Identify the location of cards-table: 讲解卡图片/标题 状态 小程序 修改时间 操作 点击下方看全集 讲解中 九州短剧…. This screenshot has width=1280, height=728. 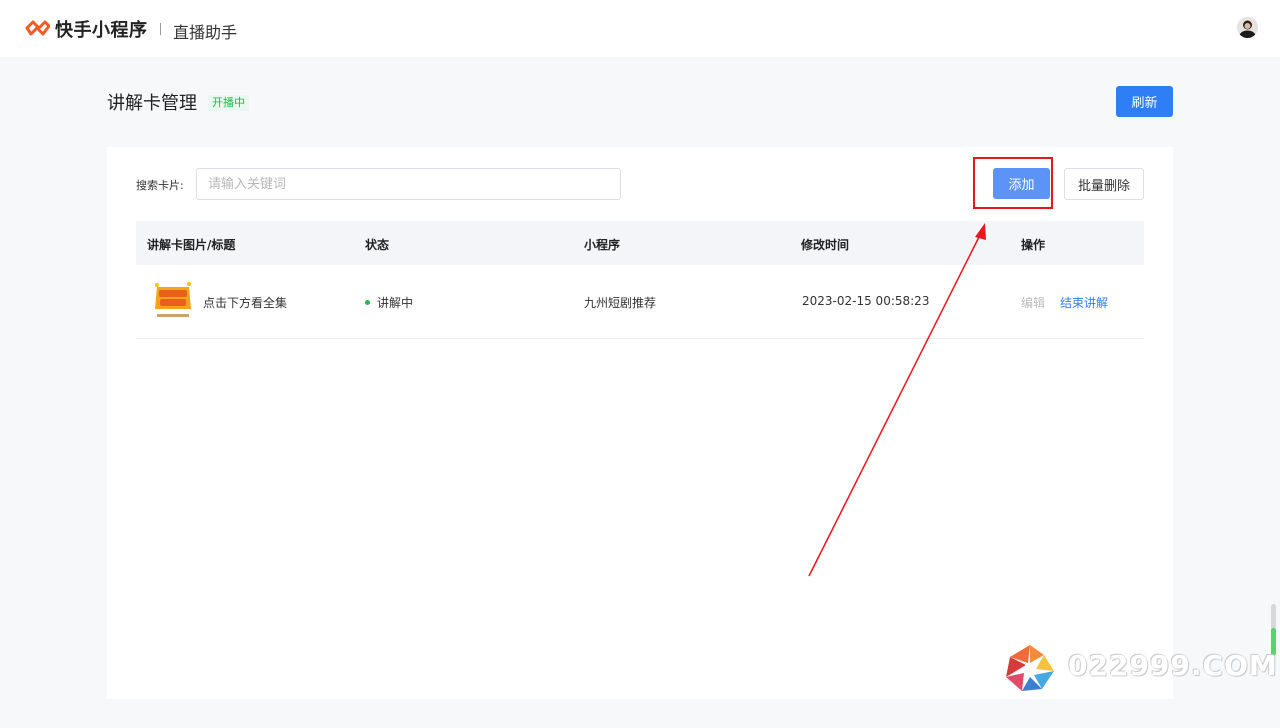
(640, 280).